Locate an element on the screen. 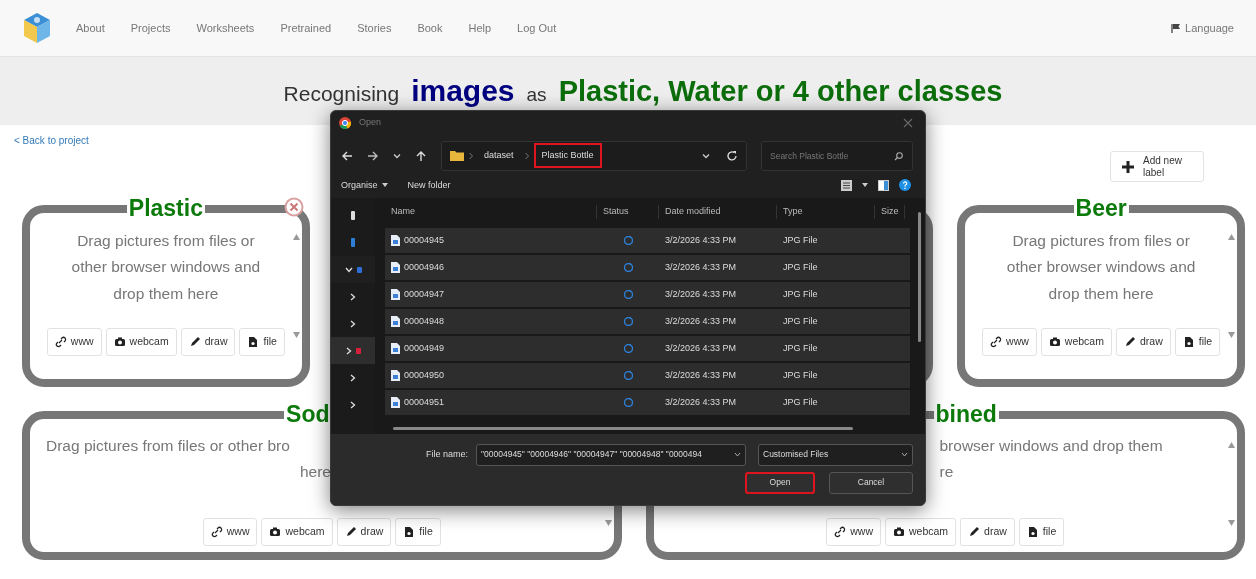 Image resolution: width=1256 pixels, height=579 pixels. column-header: Name is located at coordinates (491, 212).